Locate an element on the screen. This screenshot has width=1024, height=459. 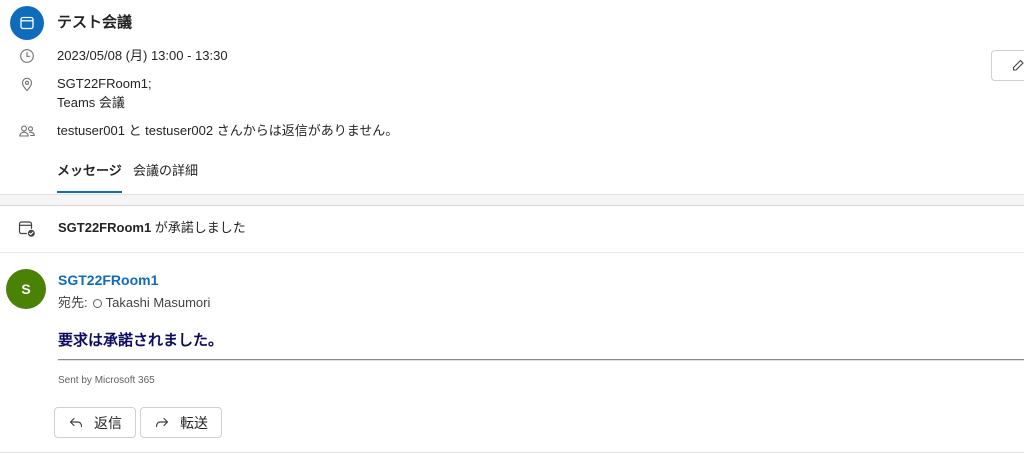
location-icon is located at coordinates (27, 84).